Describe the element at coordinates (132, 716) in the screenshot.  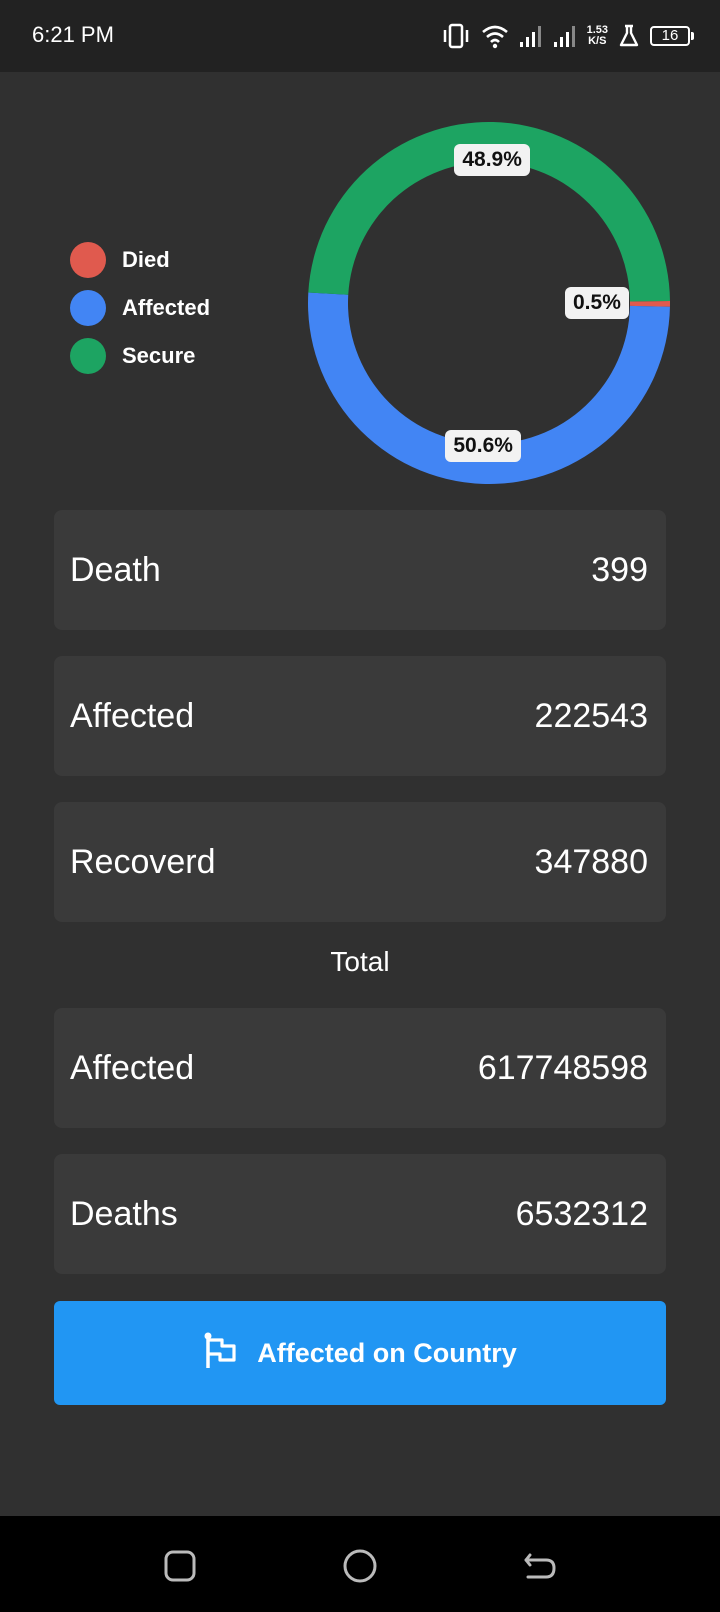
I see `stat-label: Affected` at that location.